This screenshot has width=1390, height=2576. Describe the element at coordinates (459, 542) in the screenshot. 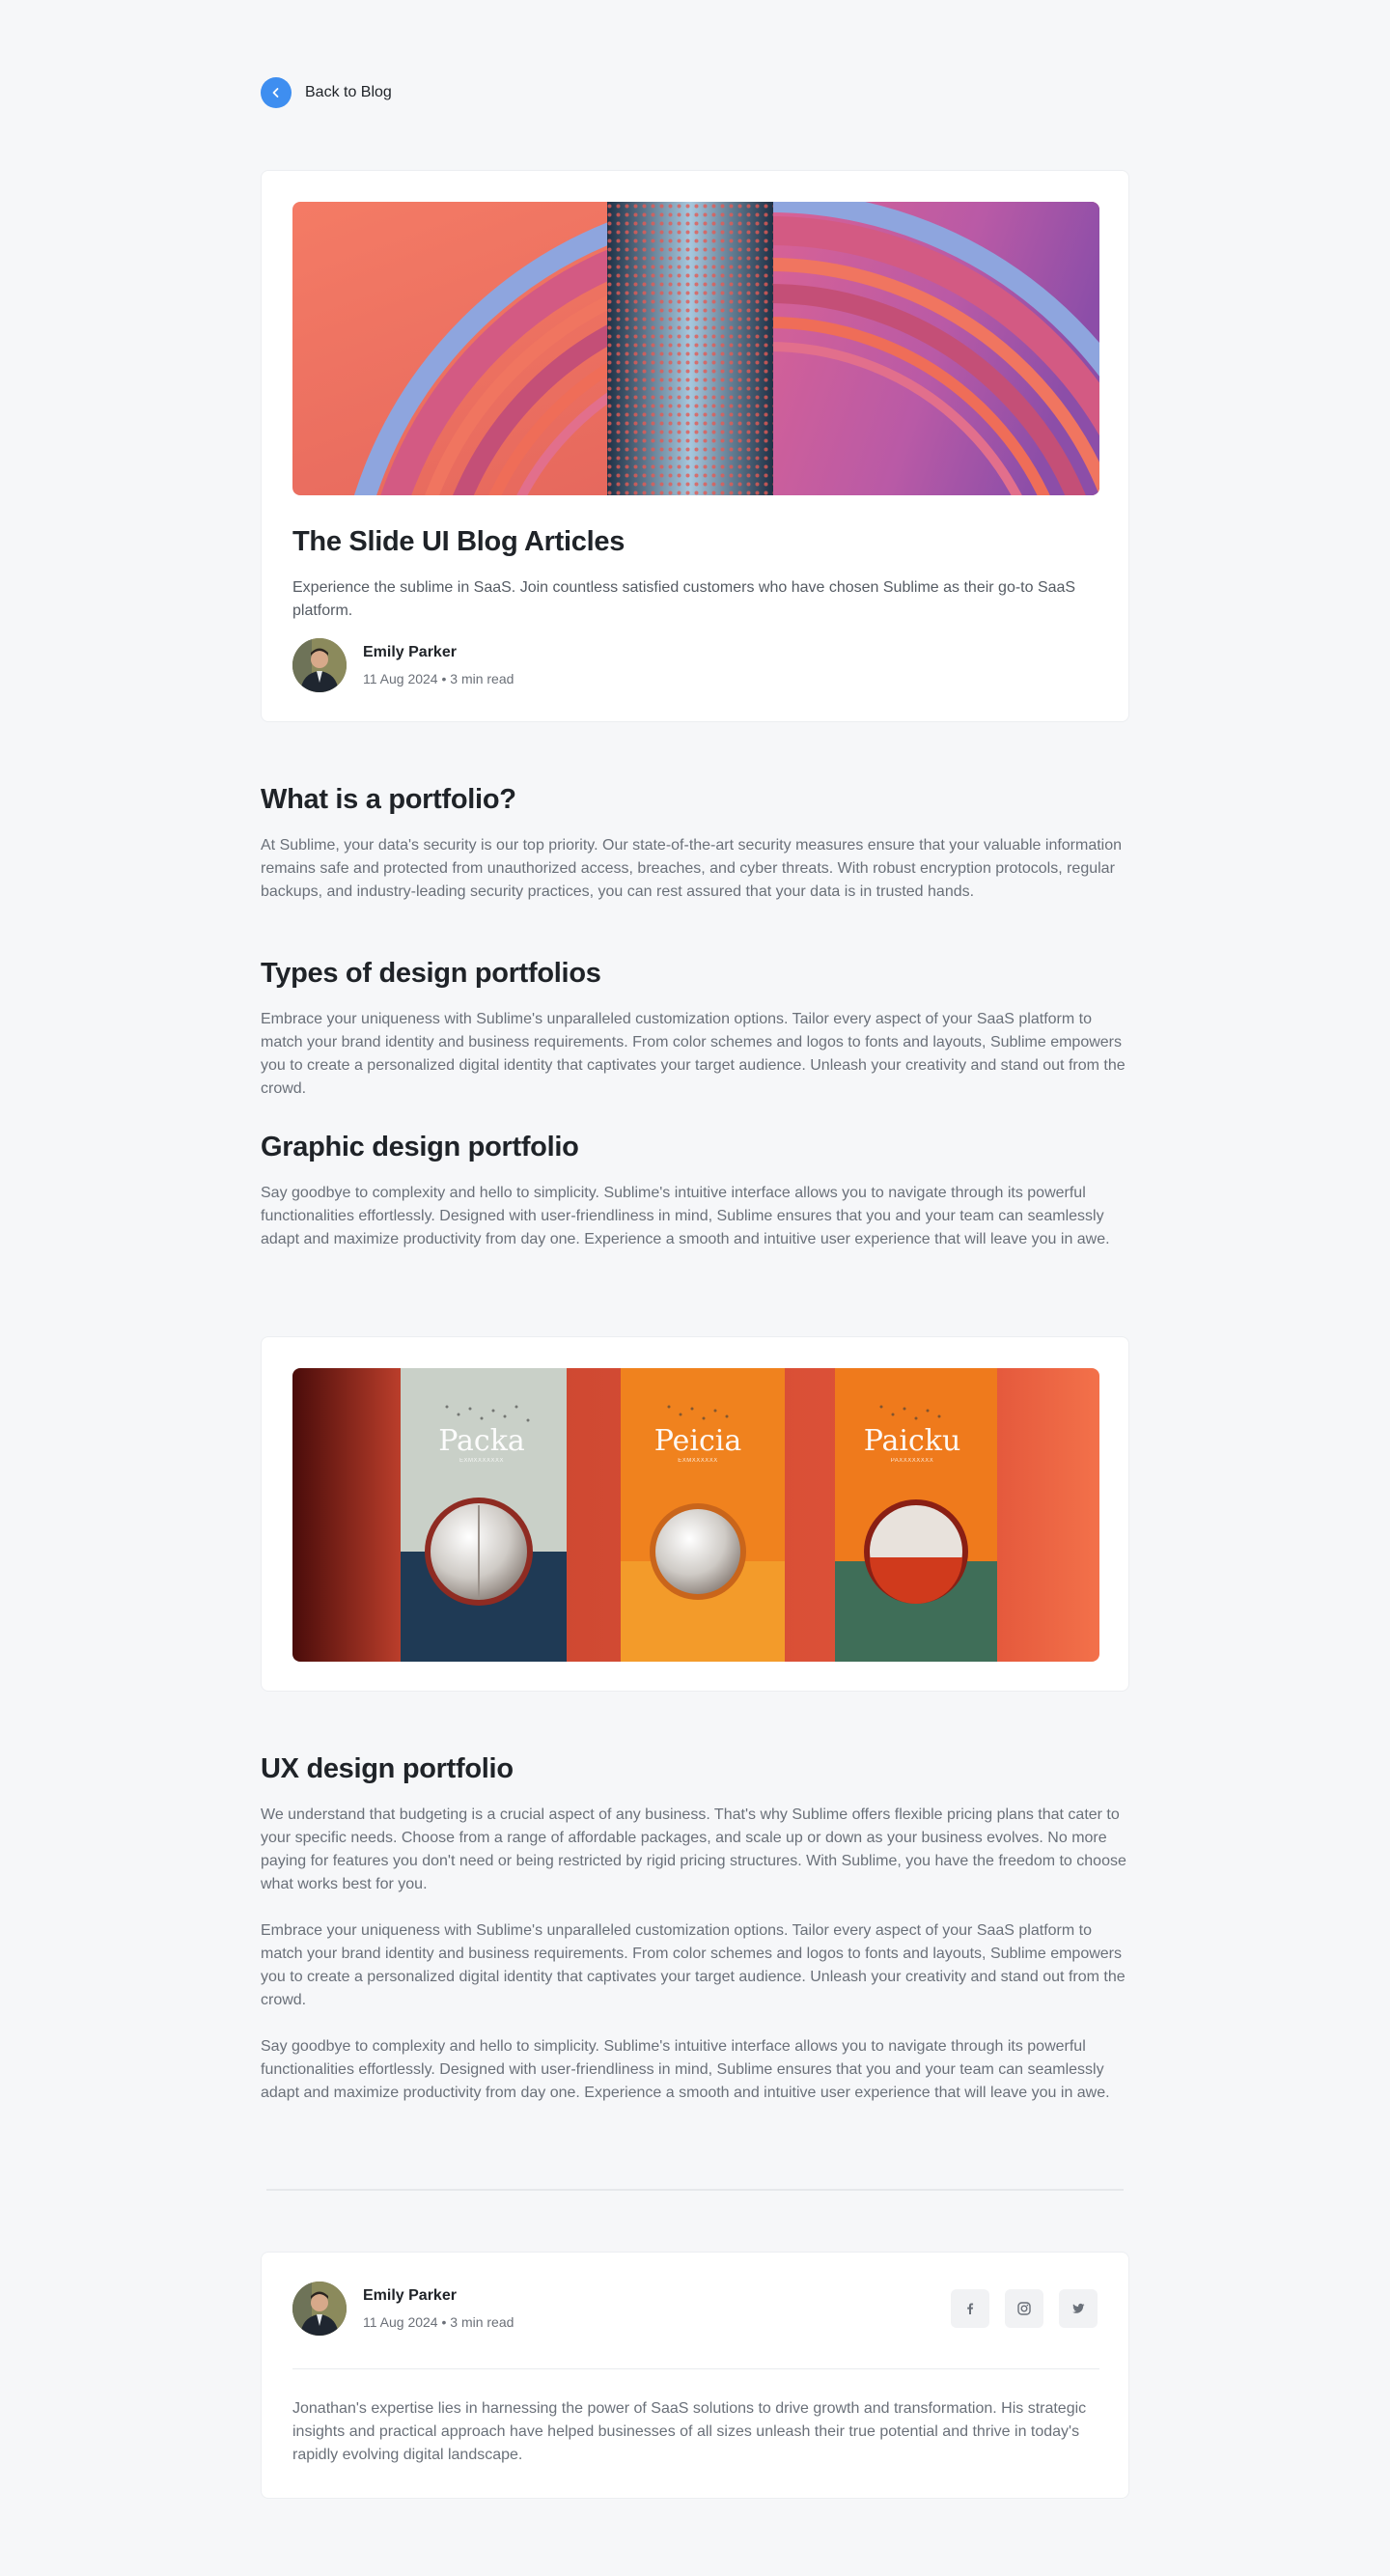

I see `article-title: The Slide UI Blog Articles` at that location.